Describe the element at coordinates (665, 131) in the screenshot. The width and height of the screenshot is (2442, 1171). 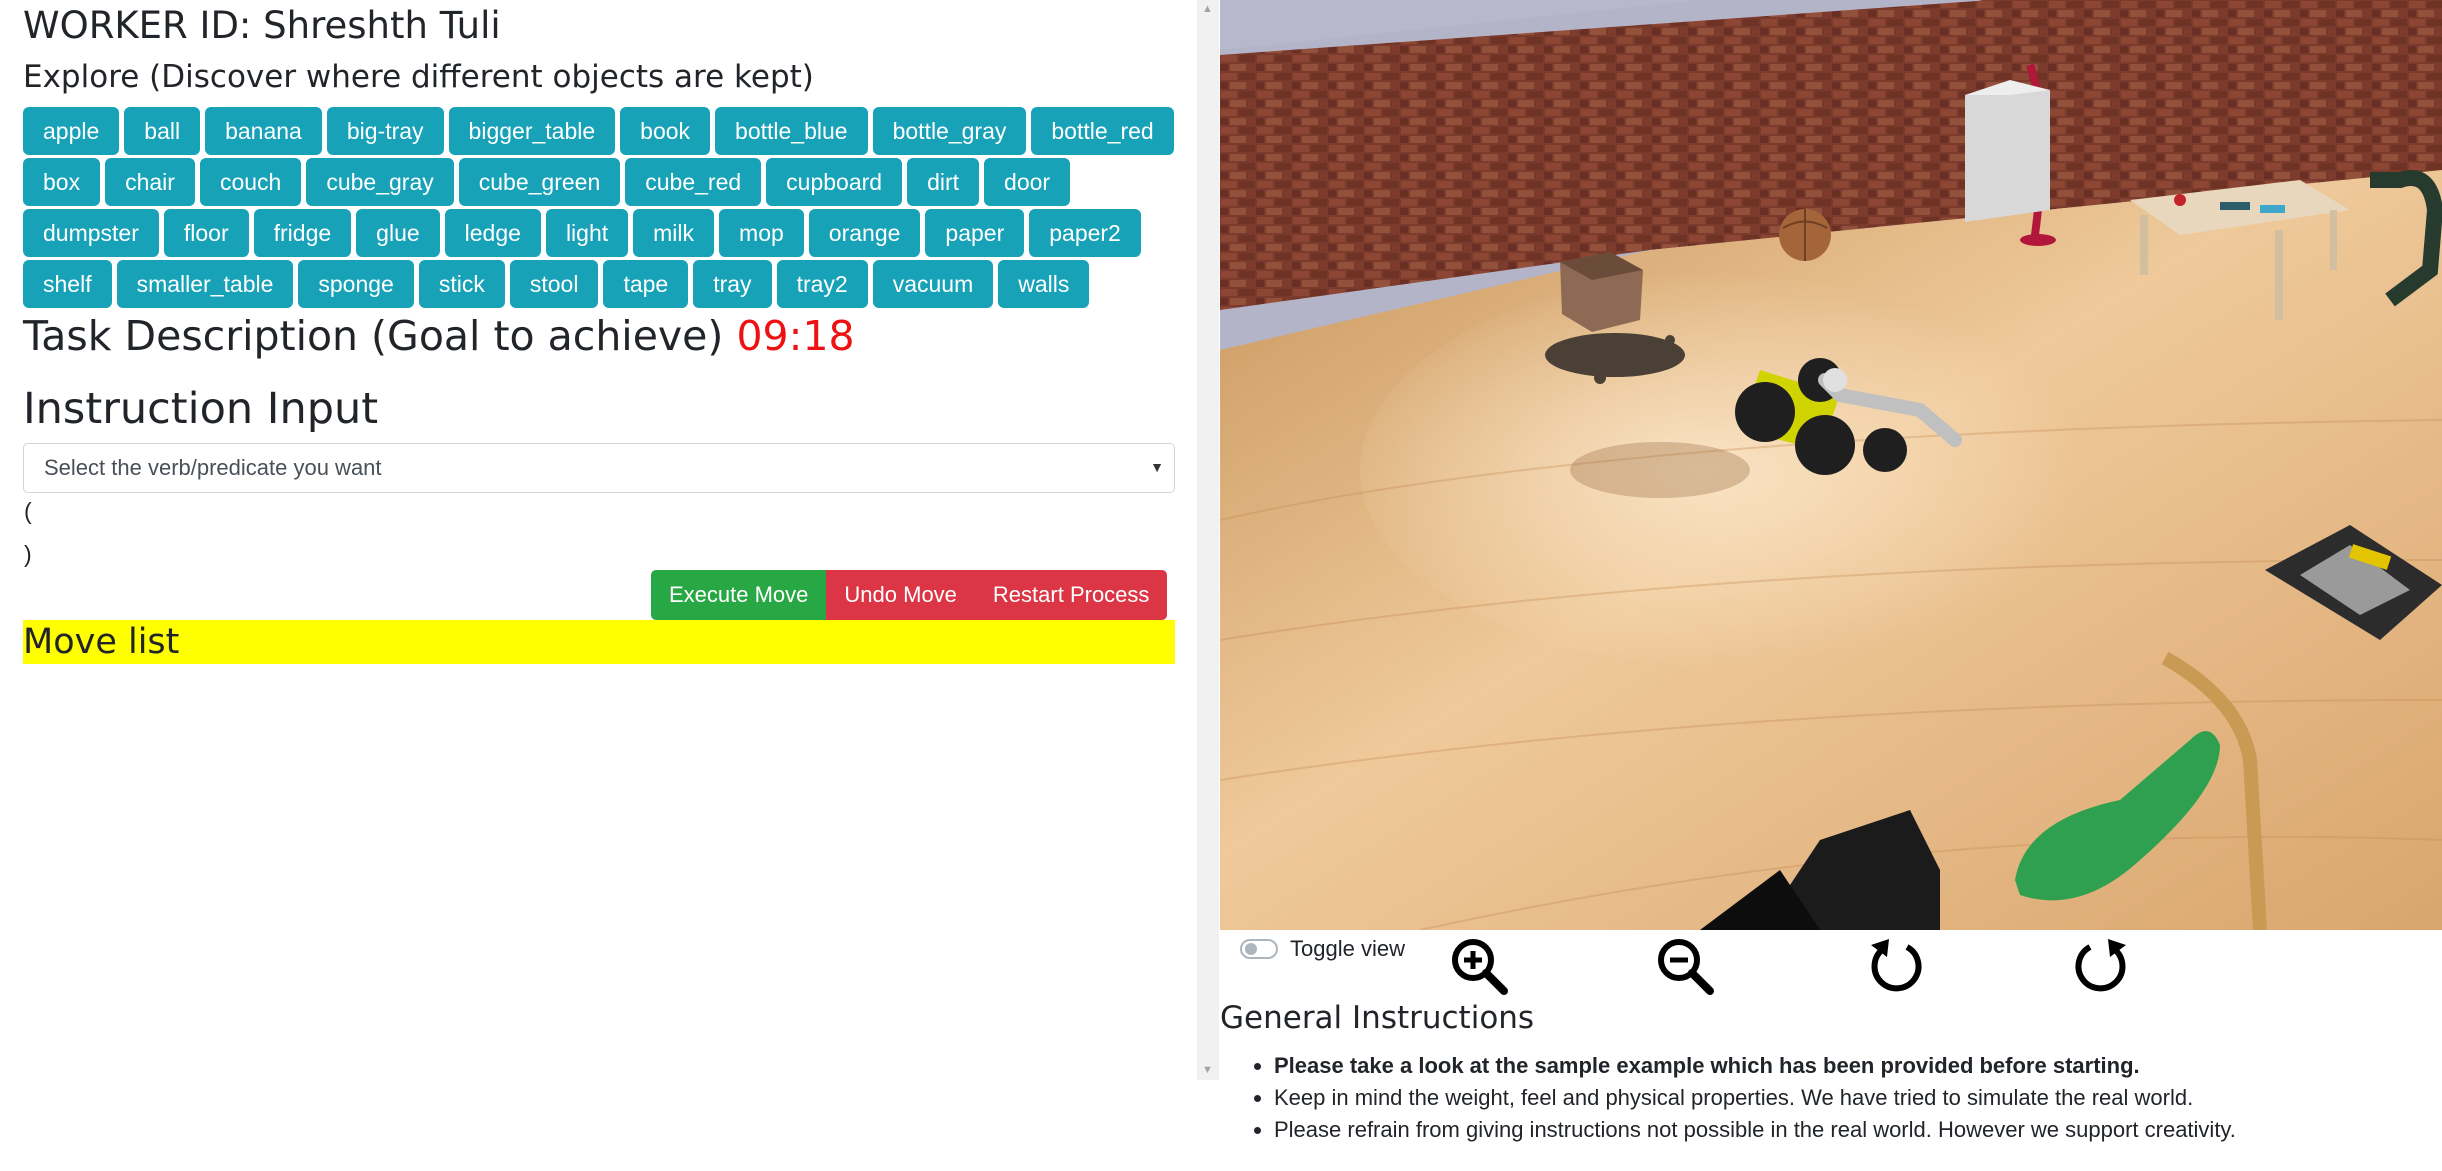
I see `object-button-book: book` at that location.